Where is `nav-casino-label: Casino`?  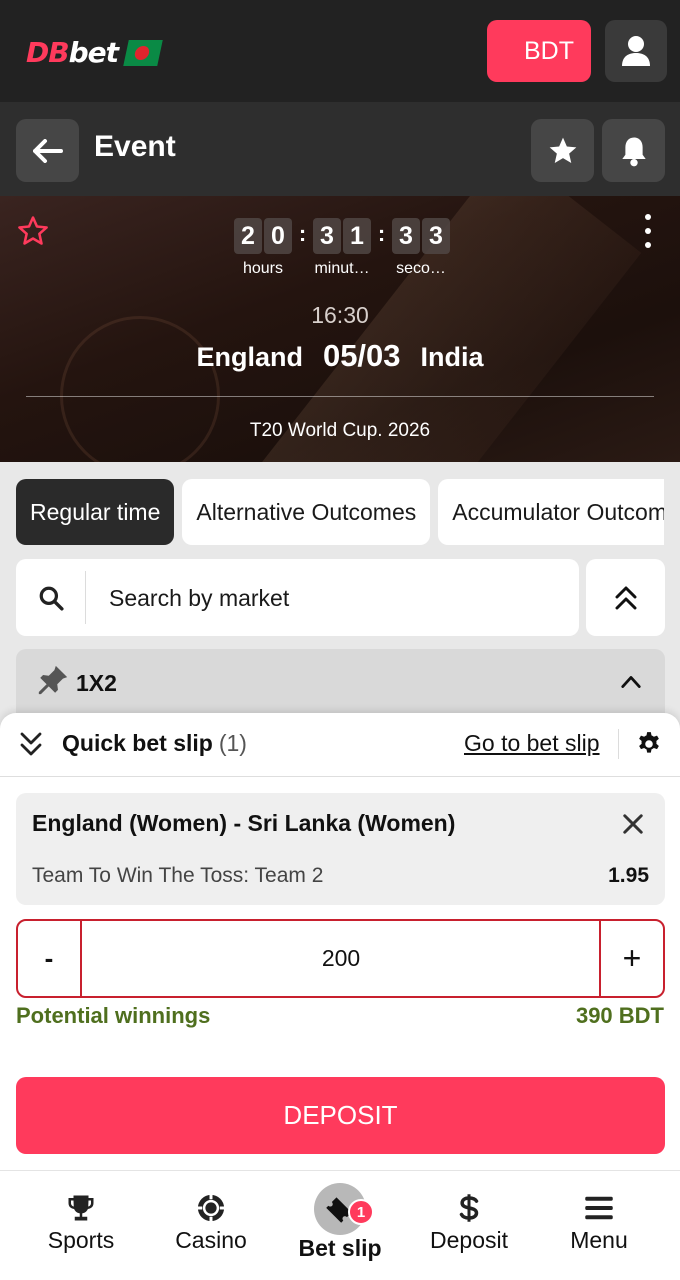
nav-casino-label: Casino is located at coordinates (211, 1240).